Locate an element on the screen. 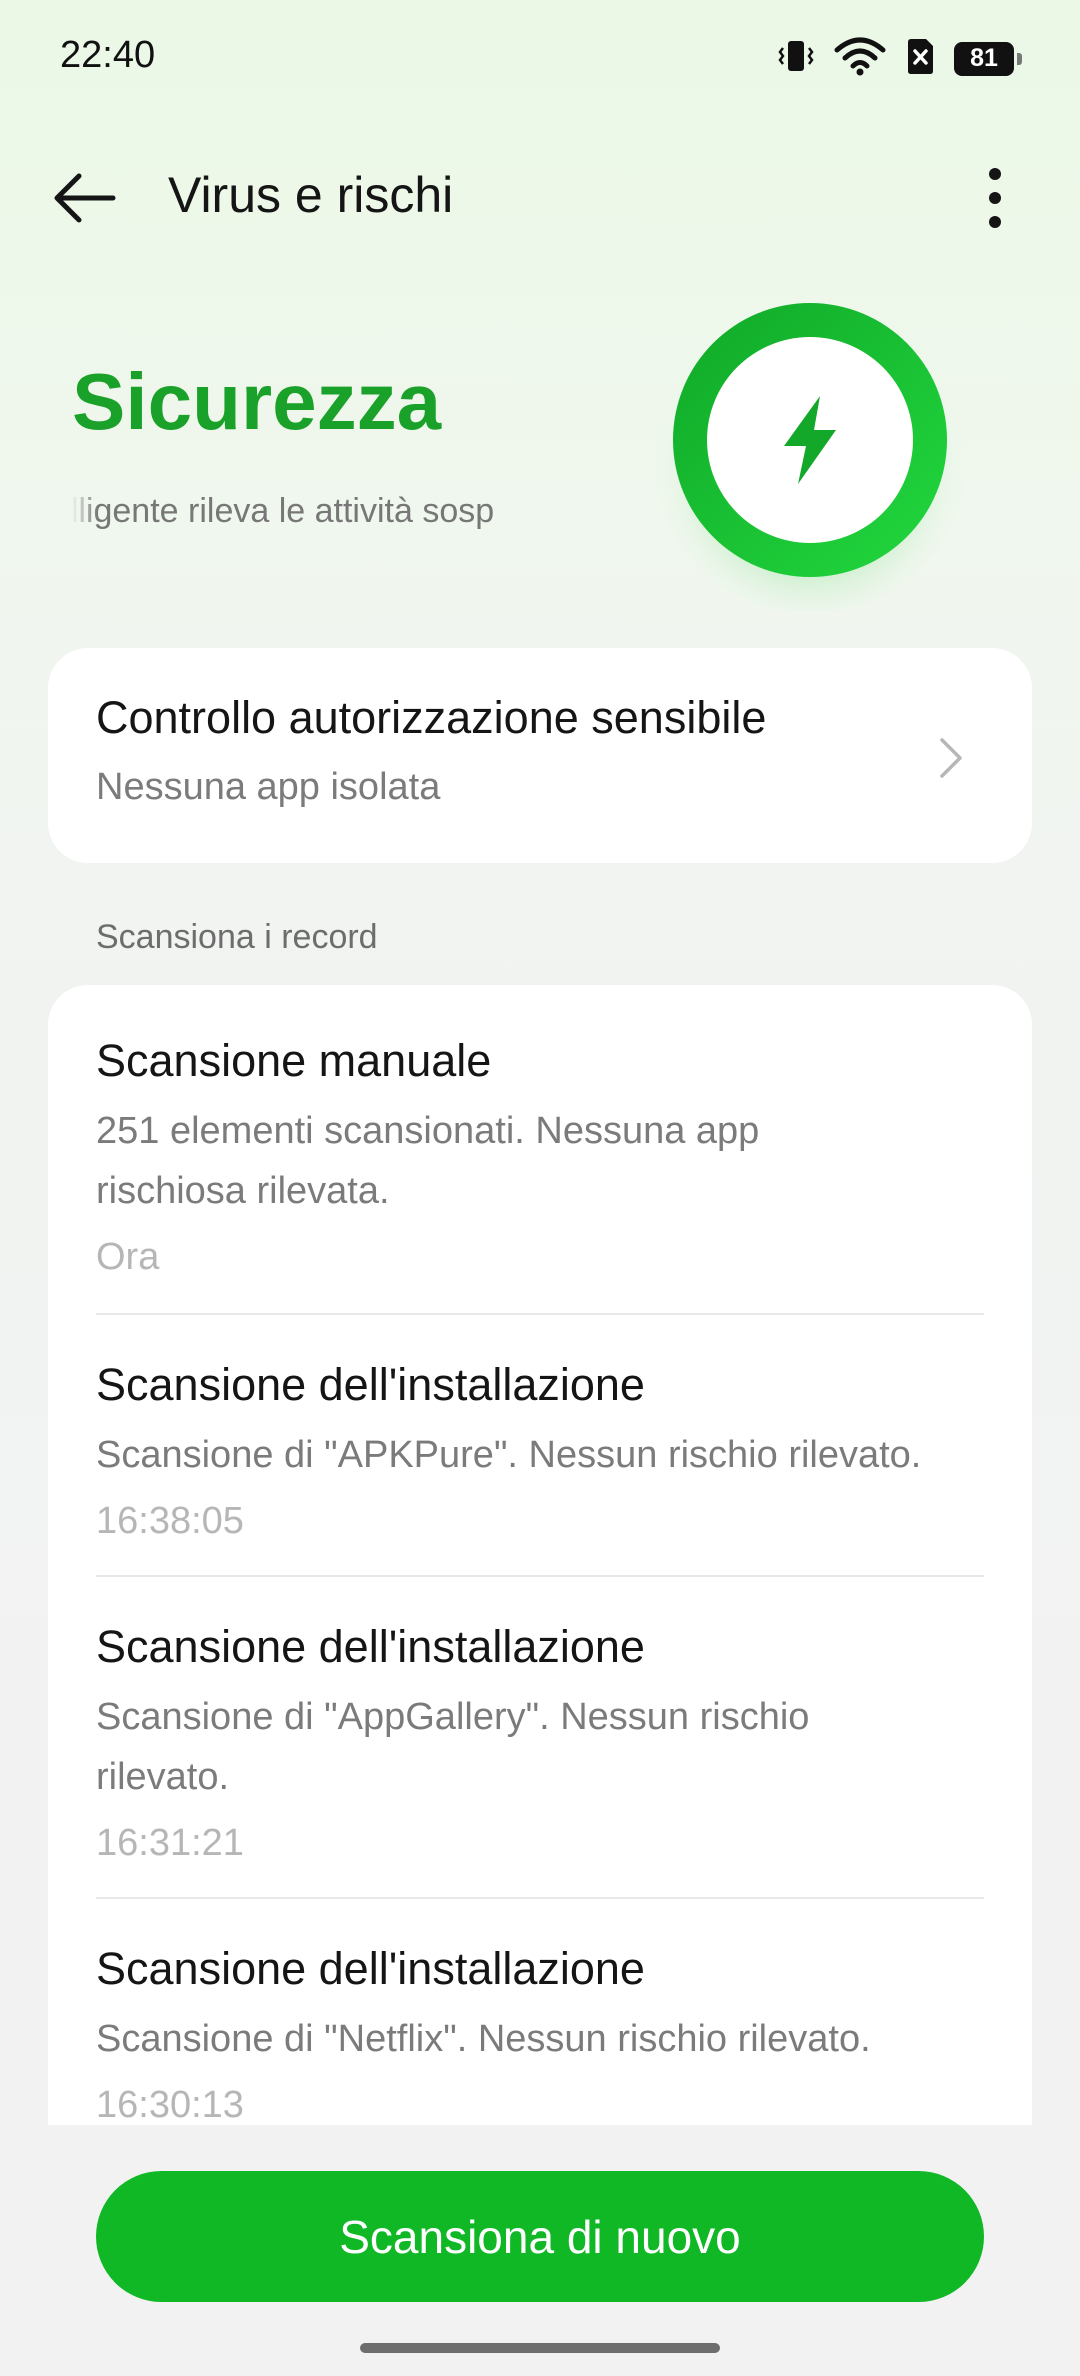 The width and height of the screenshot is (1080, 2376). status-bar: 22:40 81 is located at coordinates (540, 55).